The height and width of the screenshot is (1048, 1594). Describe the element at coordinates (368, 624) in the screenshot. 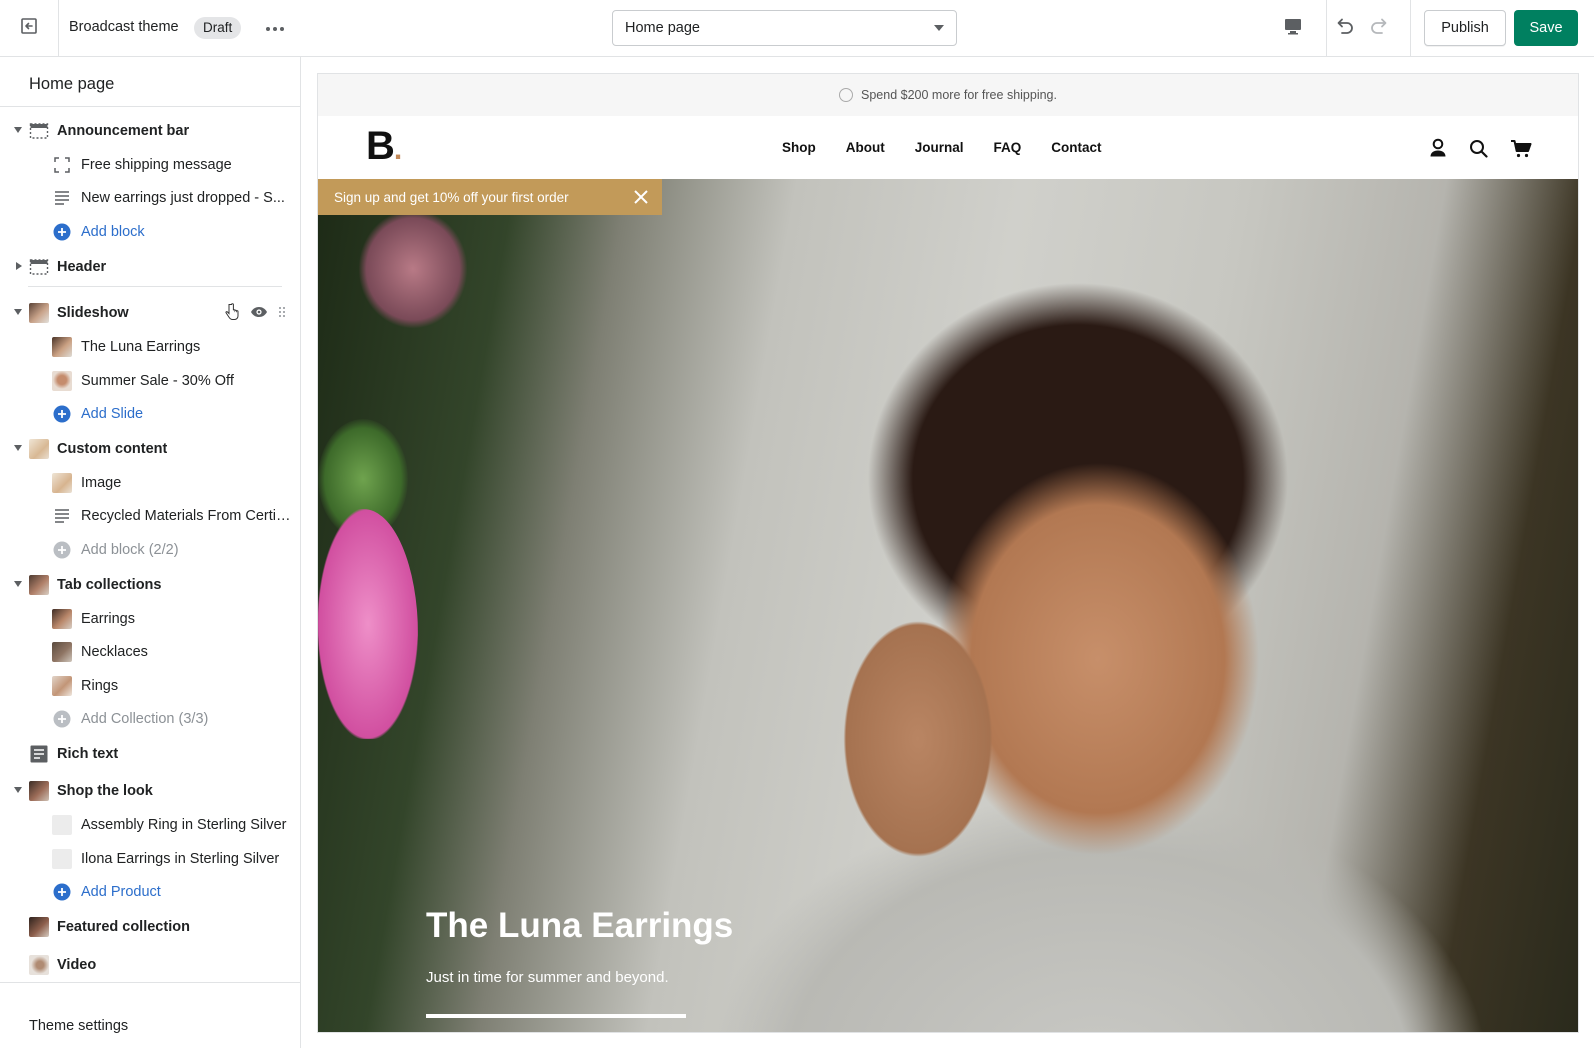

I see `hero-decor` at that location.